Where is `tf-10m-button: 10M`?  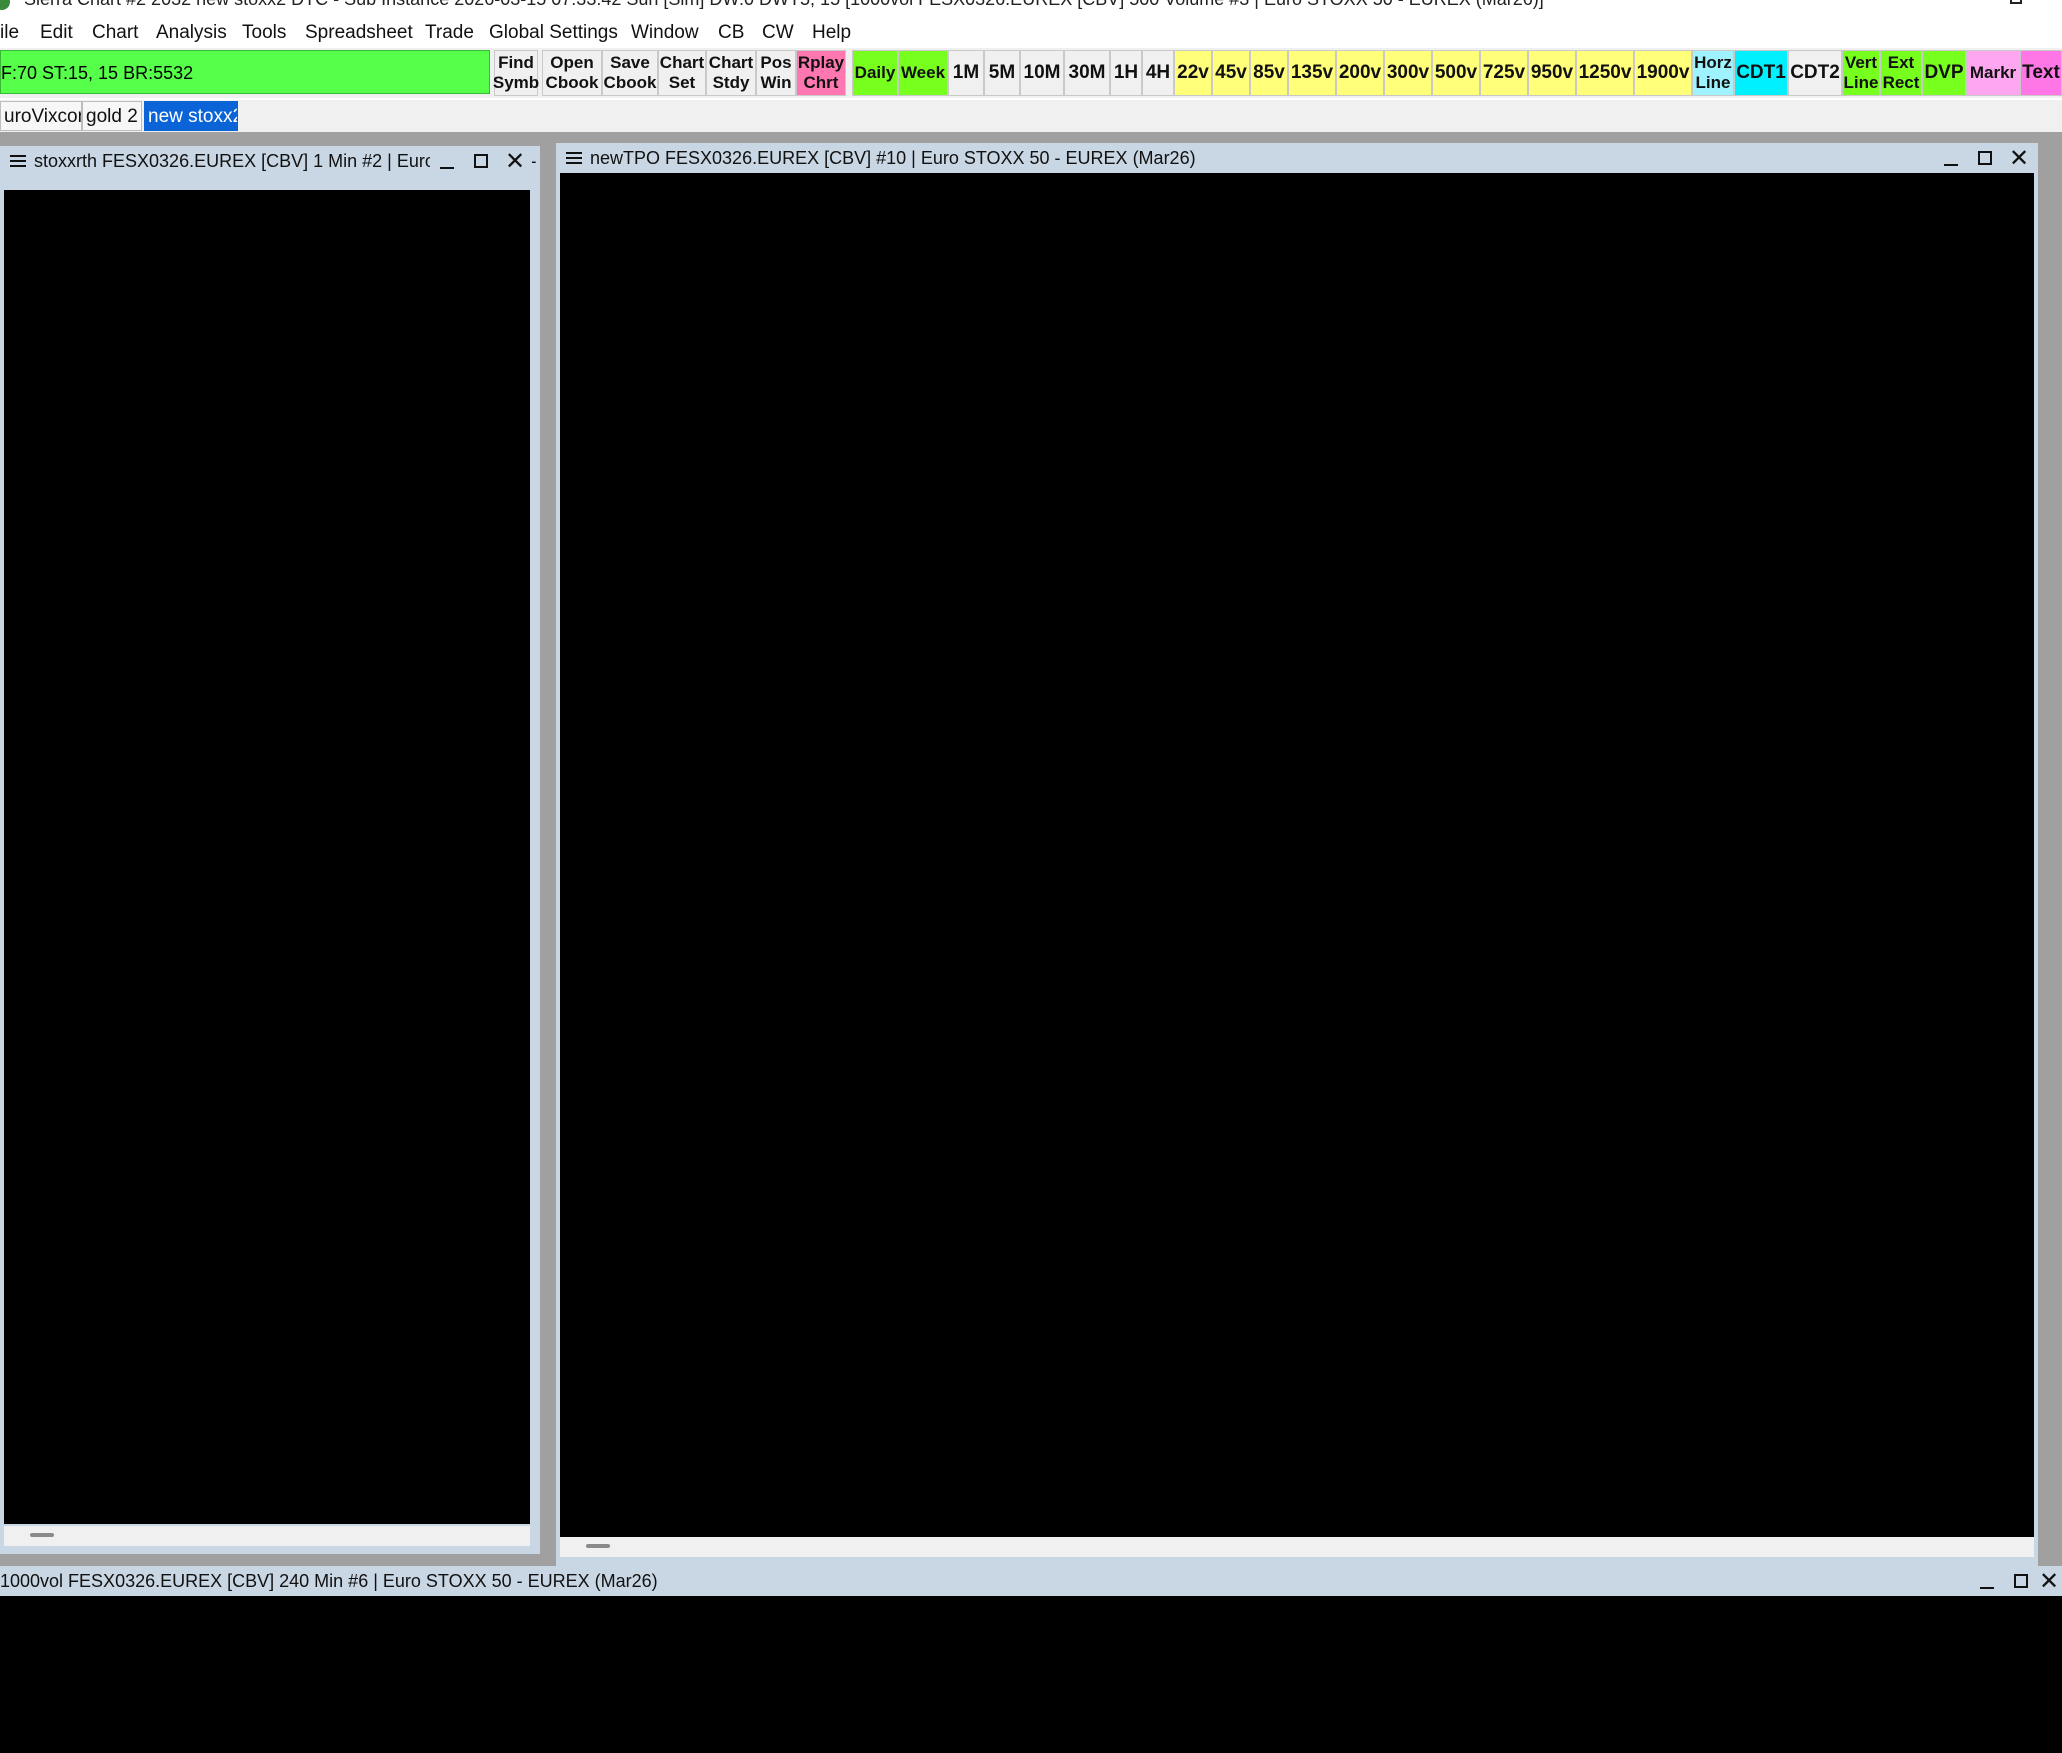 tf-10m-button: 10M is located at coordinates (1042, 73).